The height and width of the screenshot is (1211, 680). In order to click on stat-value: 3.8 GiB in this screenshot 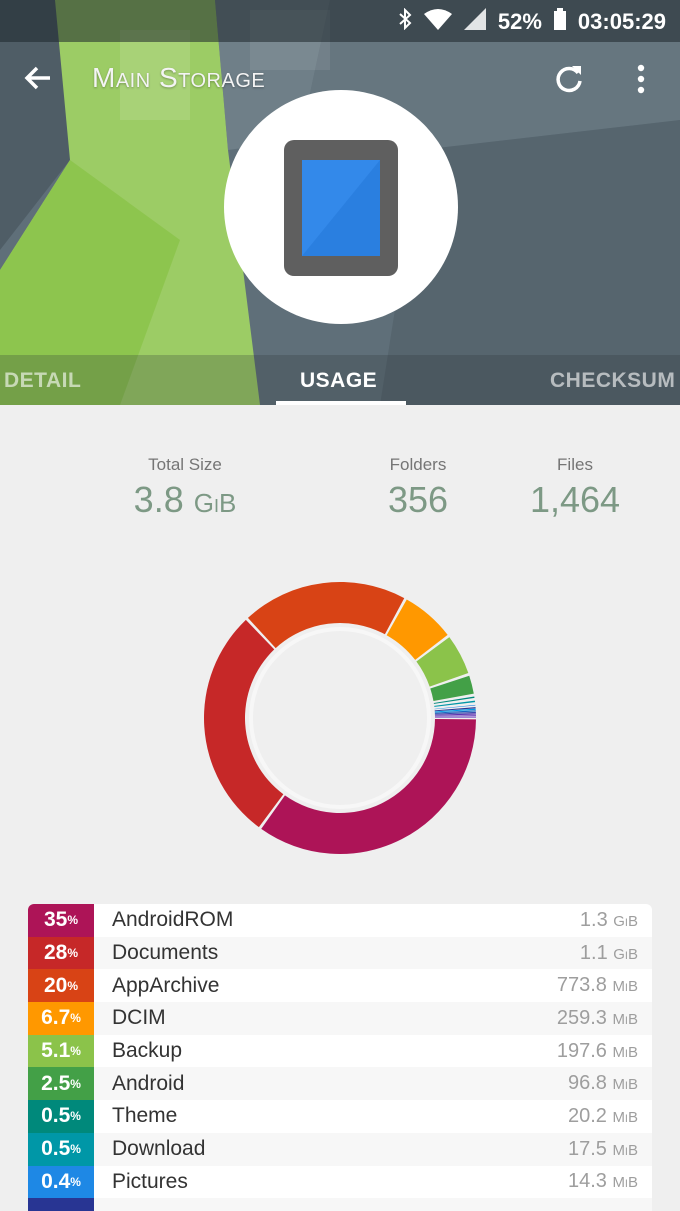, I will do `click(185, 499)`.